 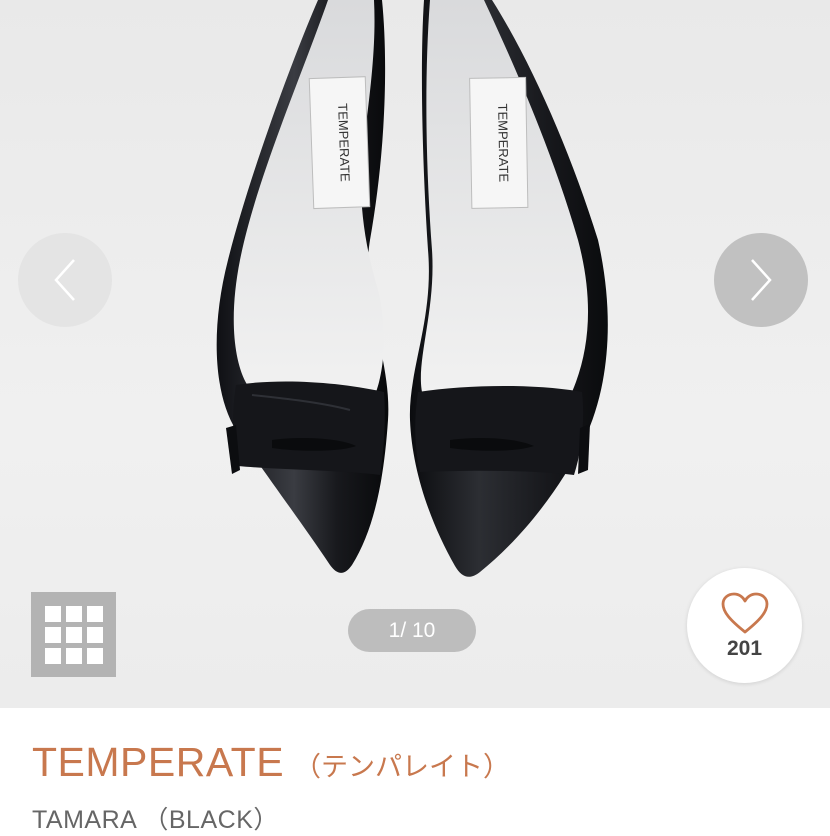 I want to click on image-counter: 1/ 10, so click(x=412, y=630).